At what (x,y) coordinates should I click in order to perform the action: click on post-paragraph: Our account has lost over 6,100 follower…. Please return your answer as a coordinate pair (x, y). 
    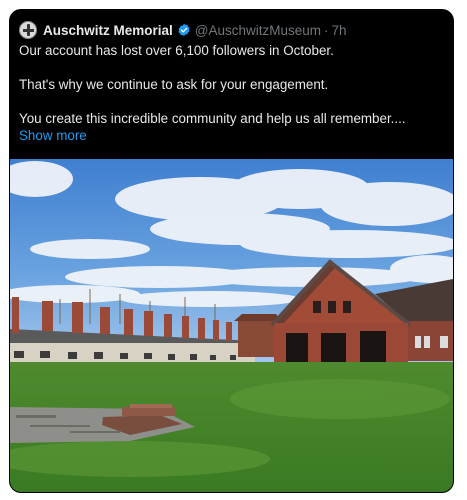
    Looking at the image, I should click on (176, 50).